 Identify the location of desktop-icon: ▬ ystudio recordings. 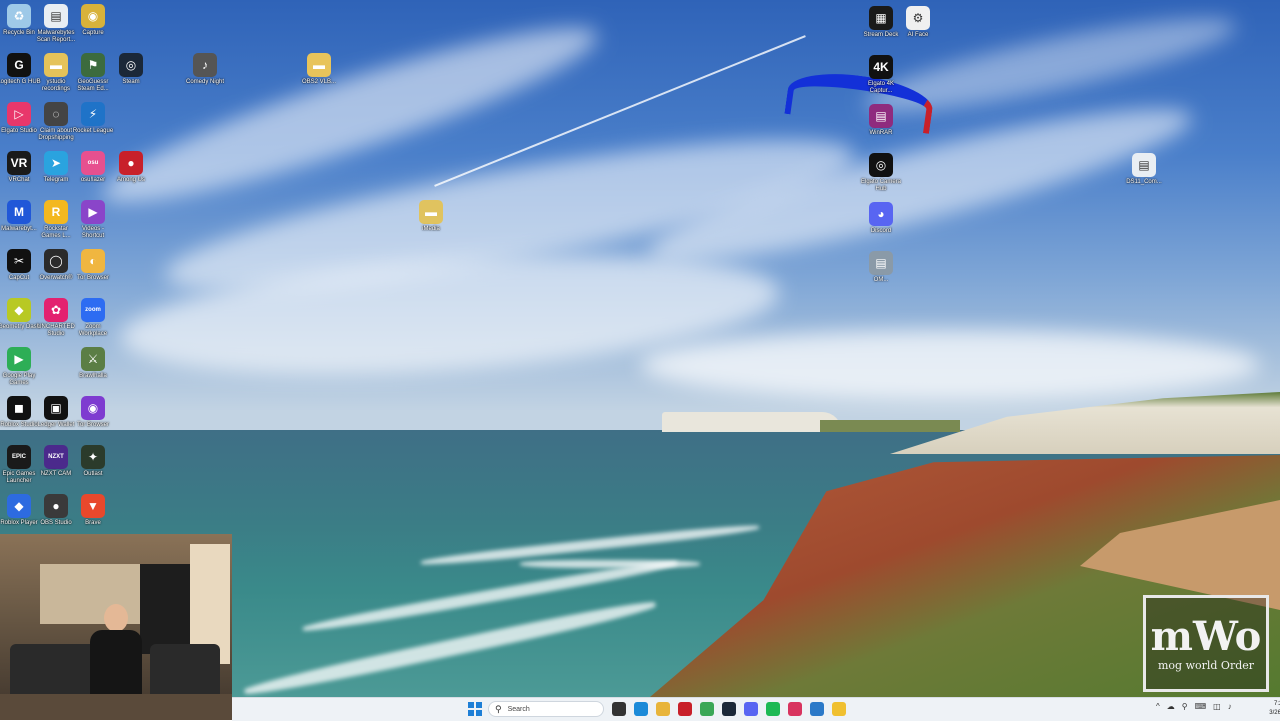
(56, 73).